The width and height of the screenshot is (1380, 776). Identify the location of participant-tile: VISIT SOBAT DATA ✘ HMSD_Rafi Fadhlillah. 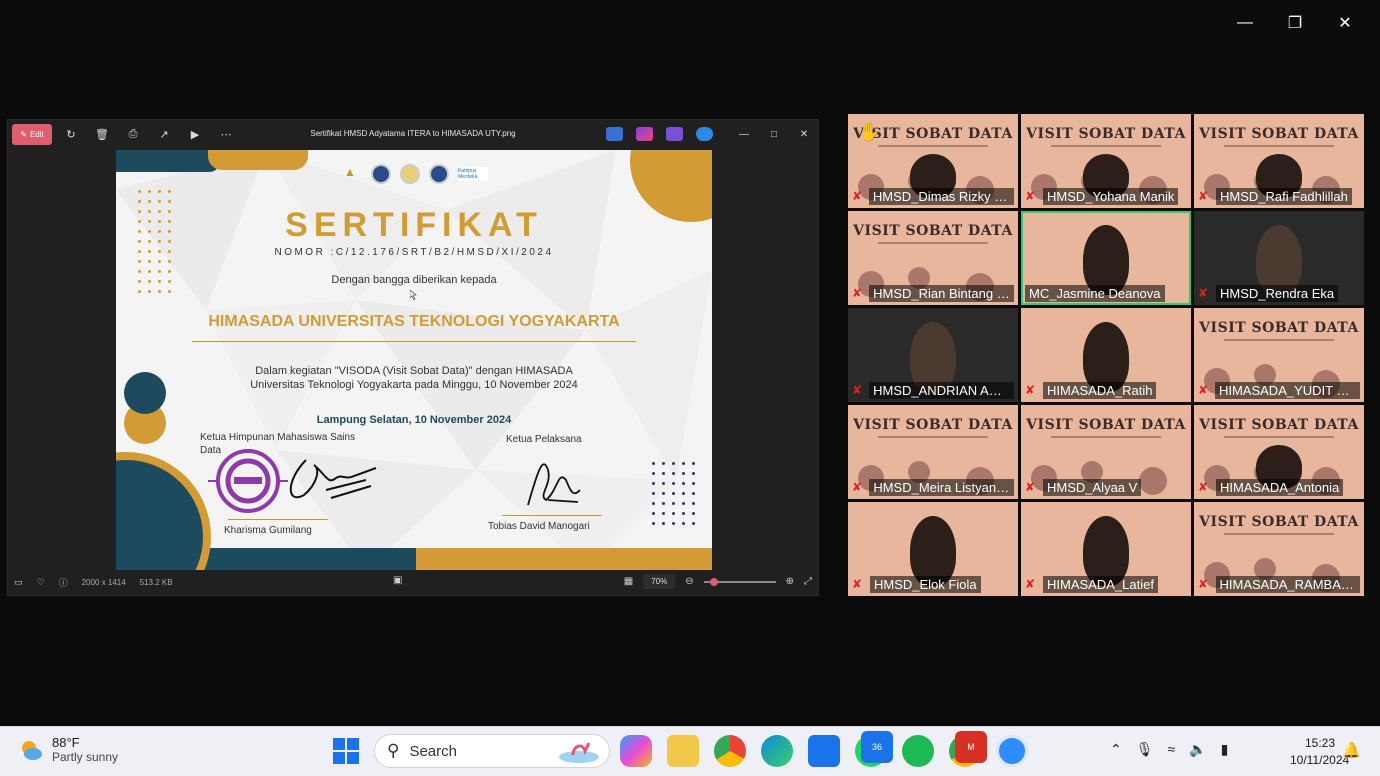
(1279, 161).